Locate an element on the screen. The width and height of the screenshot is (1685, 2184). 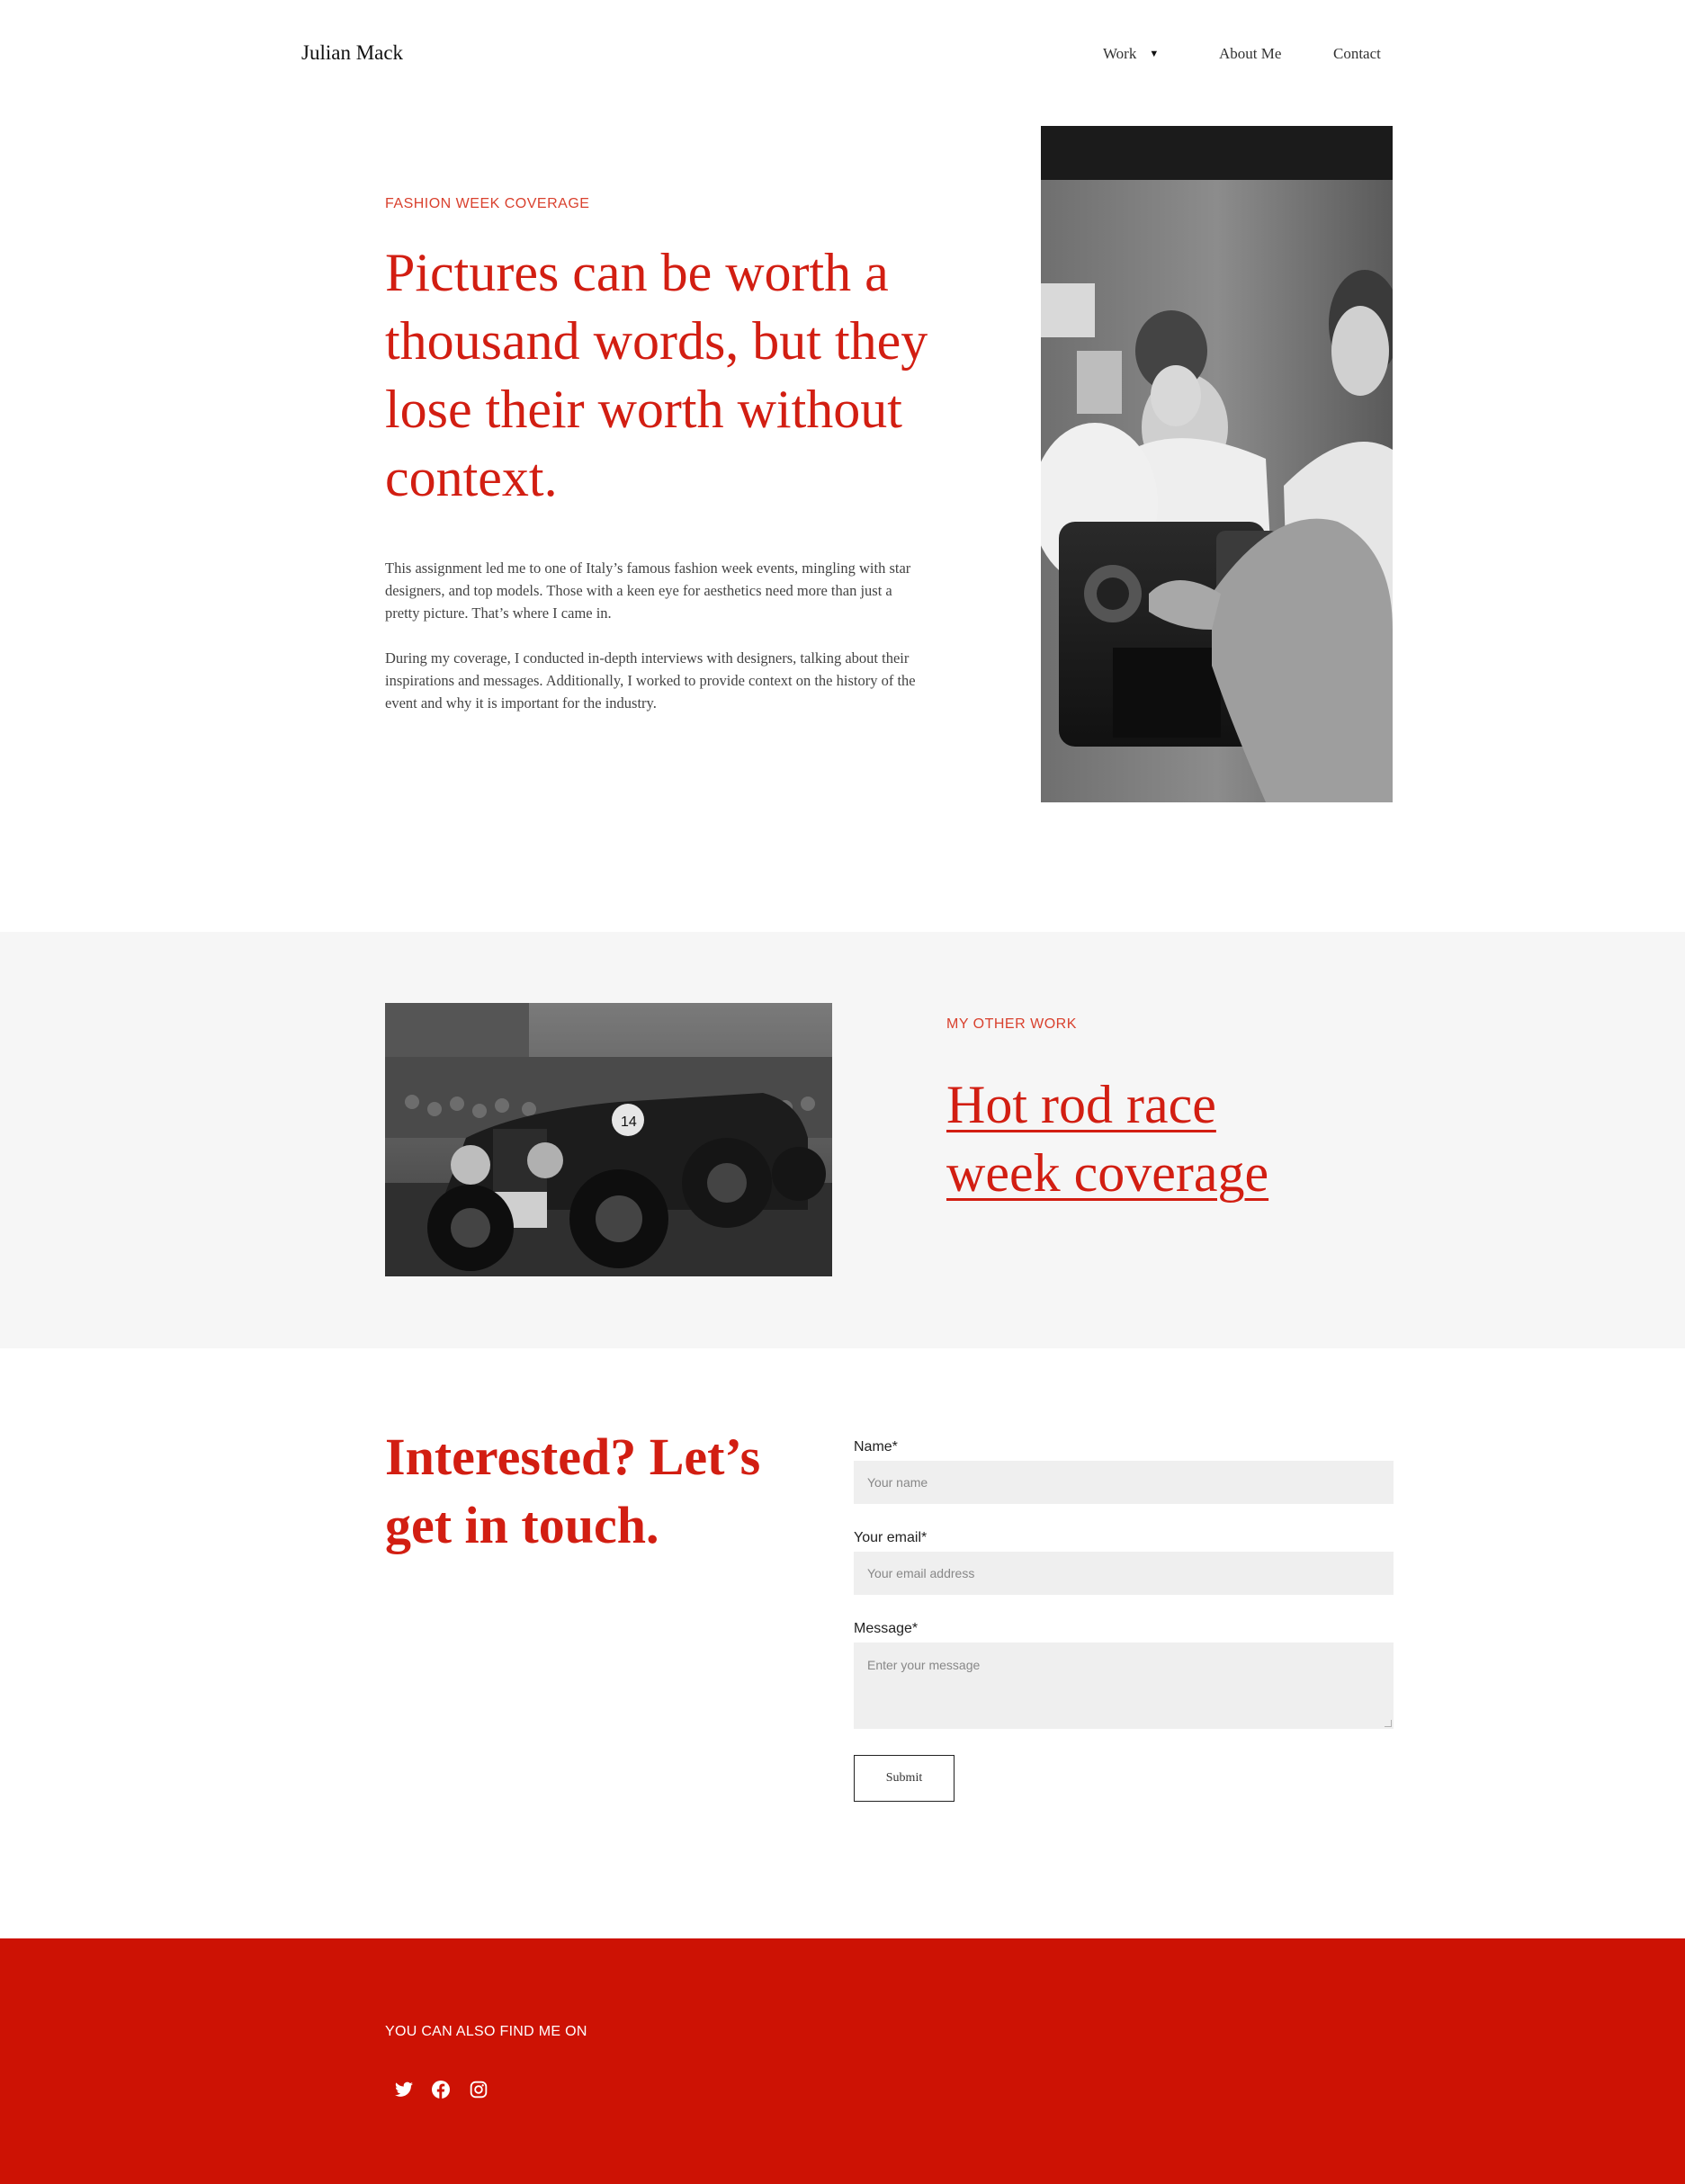
nav-about-link: About Me is located at coordinates (1250, 54).